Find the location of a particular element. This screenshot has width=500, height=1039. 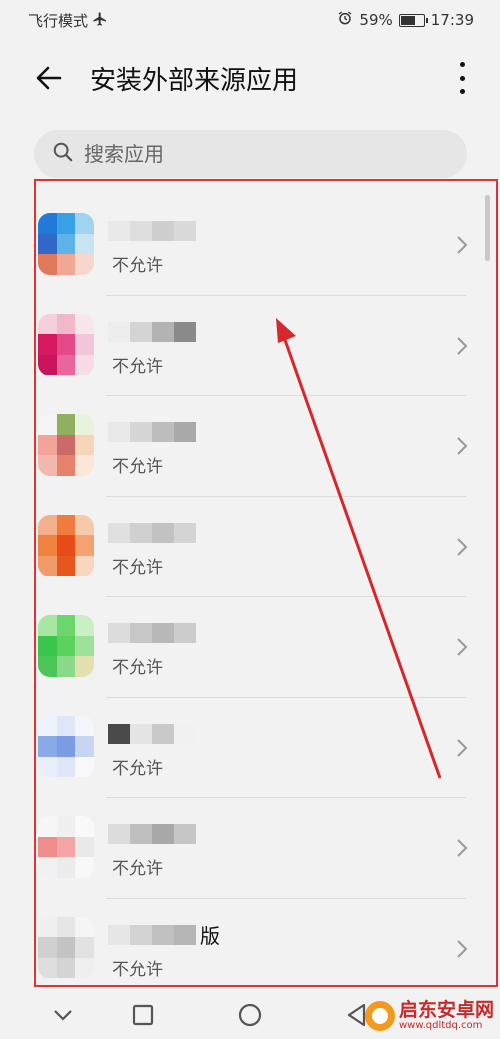

app-name-text: 版 is located at coordinates (210, 936).